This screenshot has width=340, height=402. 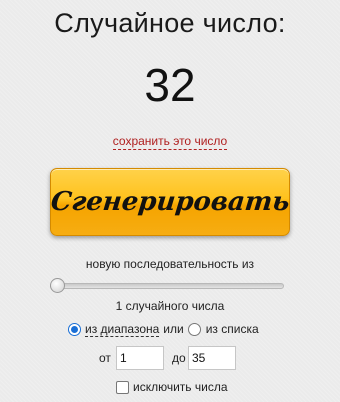 I want to click on exclude-checkbox, so click(x=122, y=387).